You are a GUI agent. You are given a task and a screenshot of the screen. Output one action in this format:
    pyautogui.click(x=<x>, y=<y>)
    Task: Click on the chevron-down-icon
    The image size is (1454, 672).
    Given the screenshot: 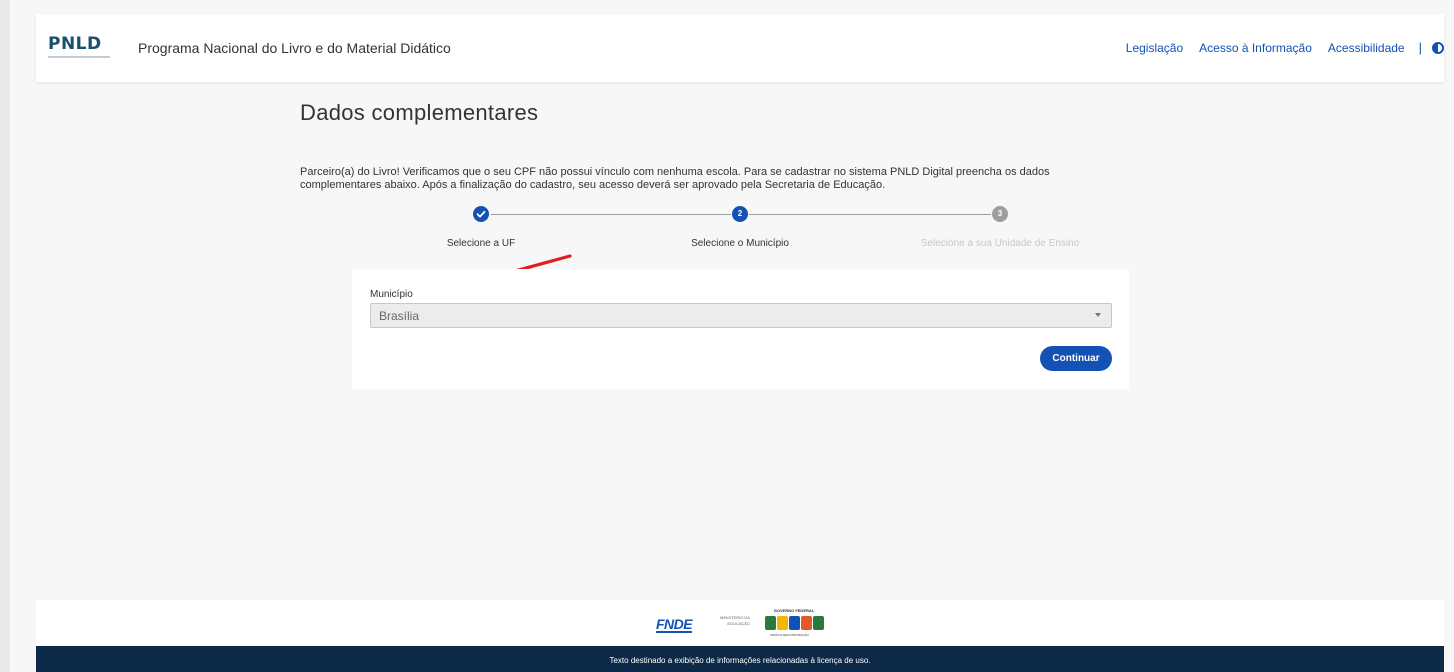 What is the action you would take?
    pyautogui.click(x=1098, y=315)
    